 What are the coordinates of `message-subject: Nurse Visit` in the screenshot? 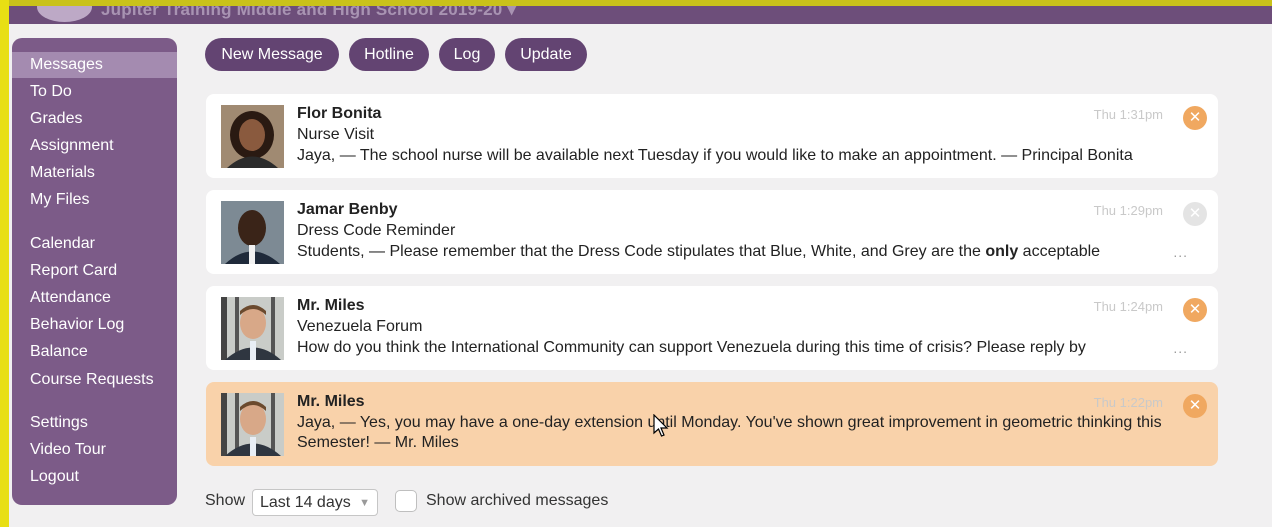 It's located at (336, 134).